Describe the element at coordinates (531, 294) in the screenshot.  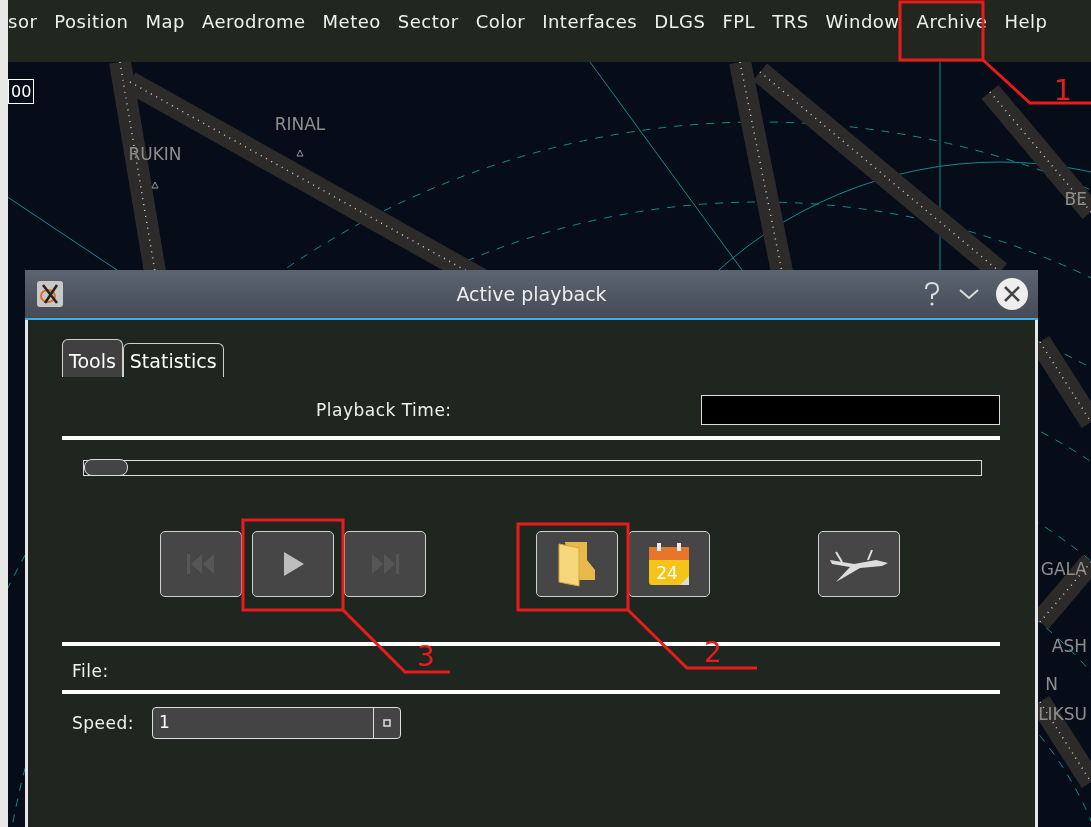
I see `window-title: Active playback` at that location.